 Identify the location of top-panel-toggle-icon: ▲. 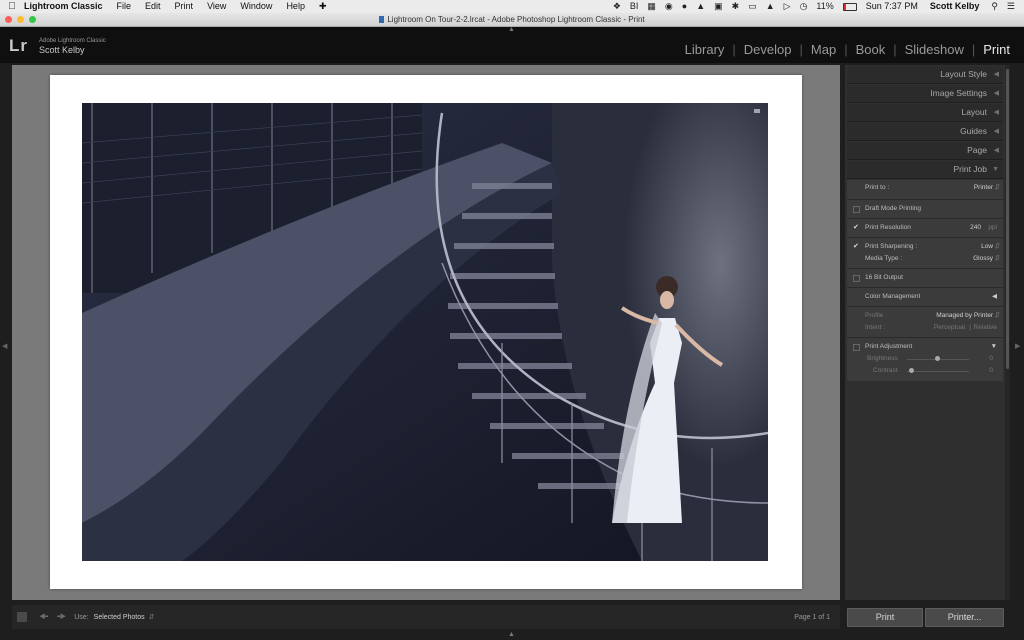
(511, 29).